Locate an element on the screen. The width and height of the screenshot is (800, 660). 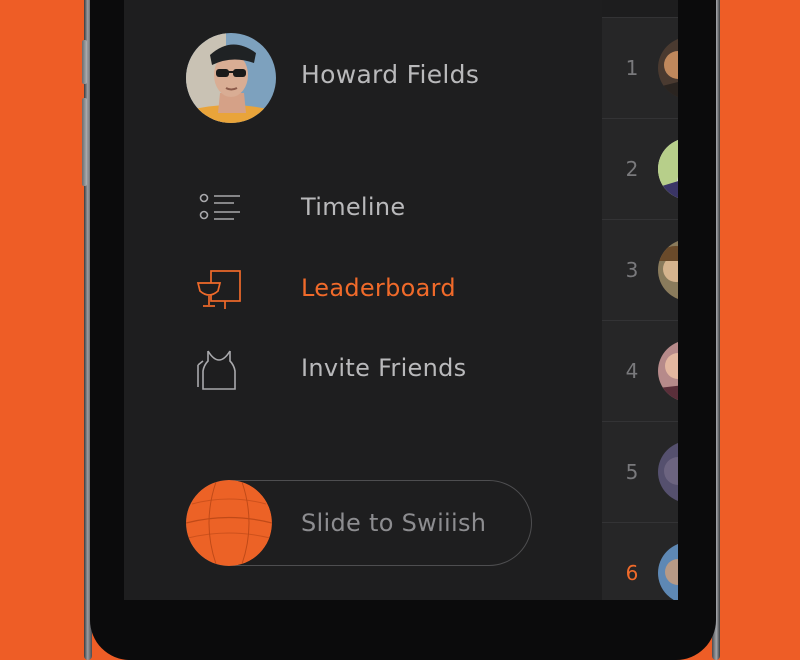
menu-label-invite-friends: Invite Friends is located at coordinates (384, 368).